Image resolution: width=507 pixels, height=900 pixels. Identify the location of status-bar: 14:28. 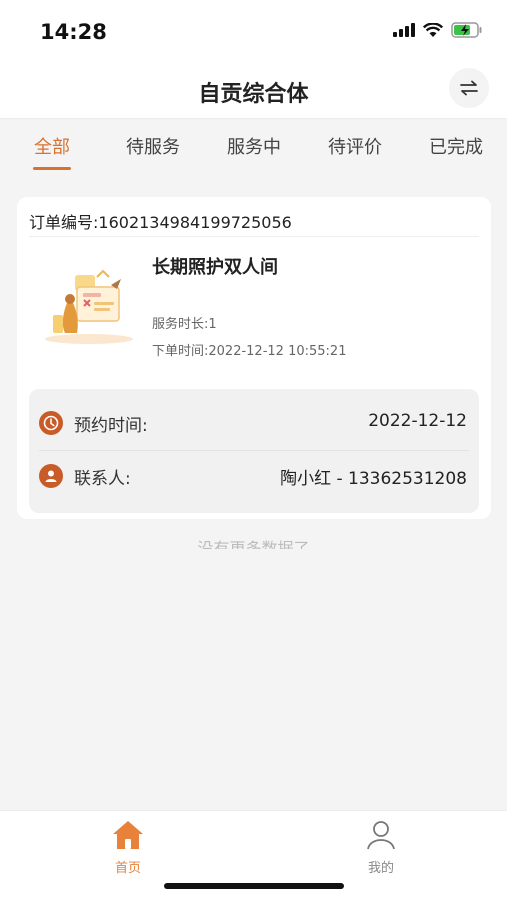
(253, 31).